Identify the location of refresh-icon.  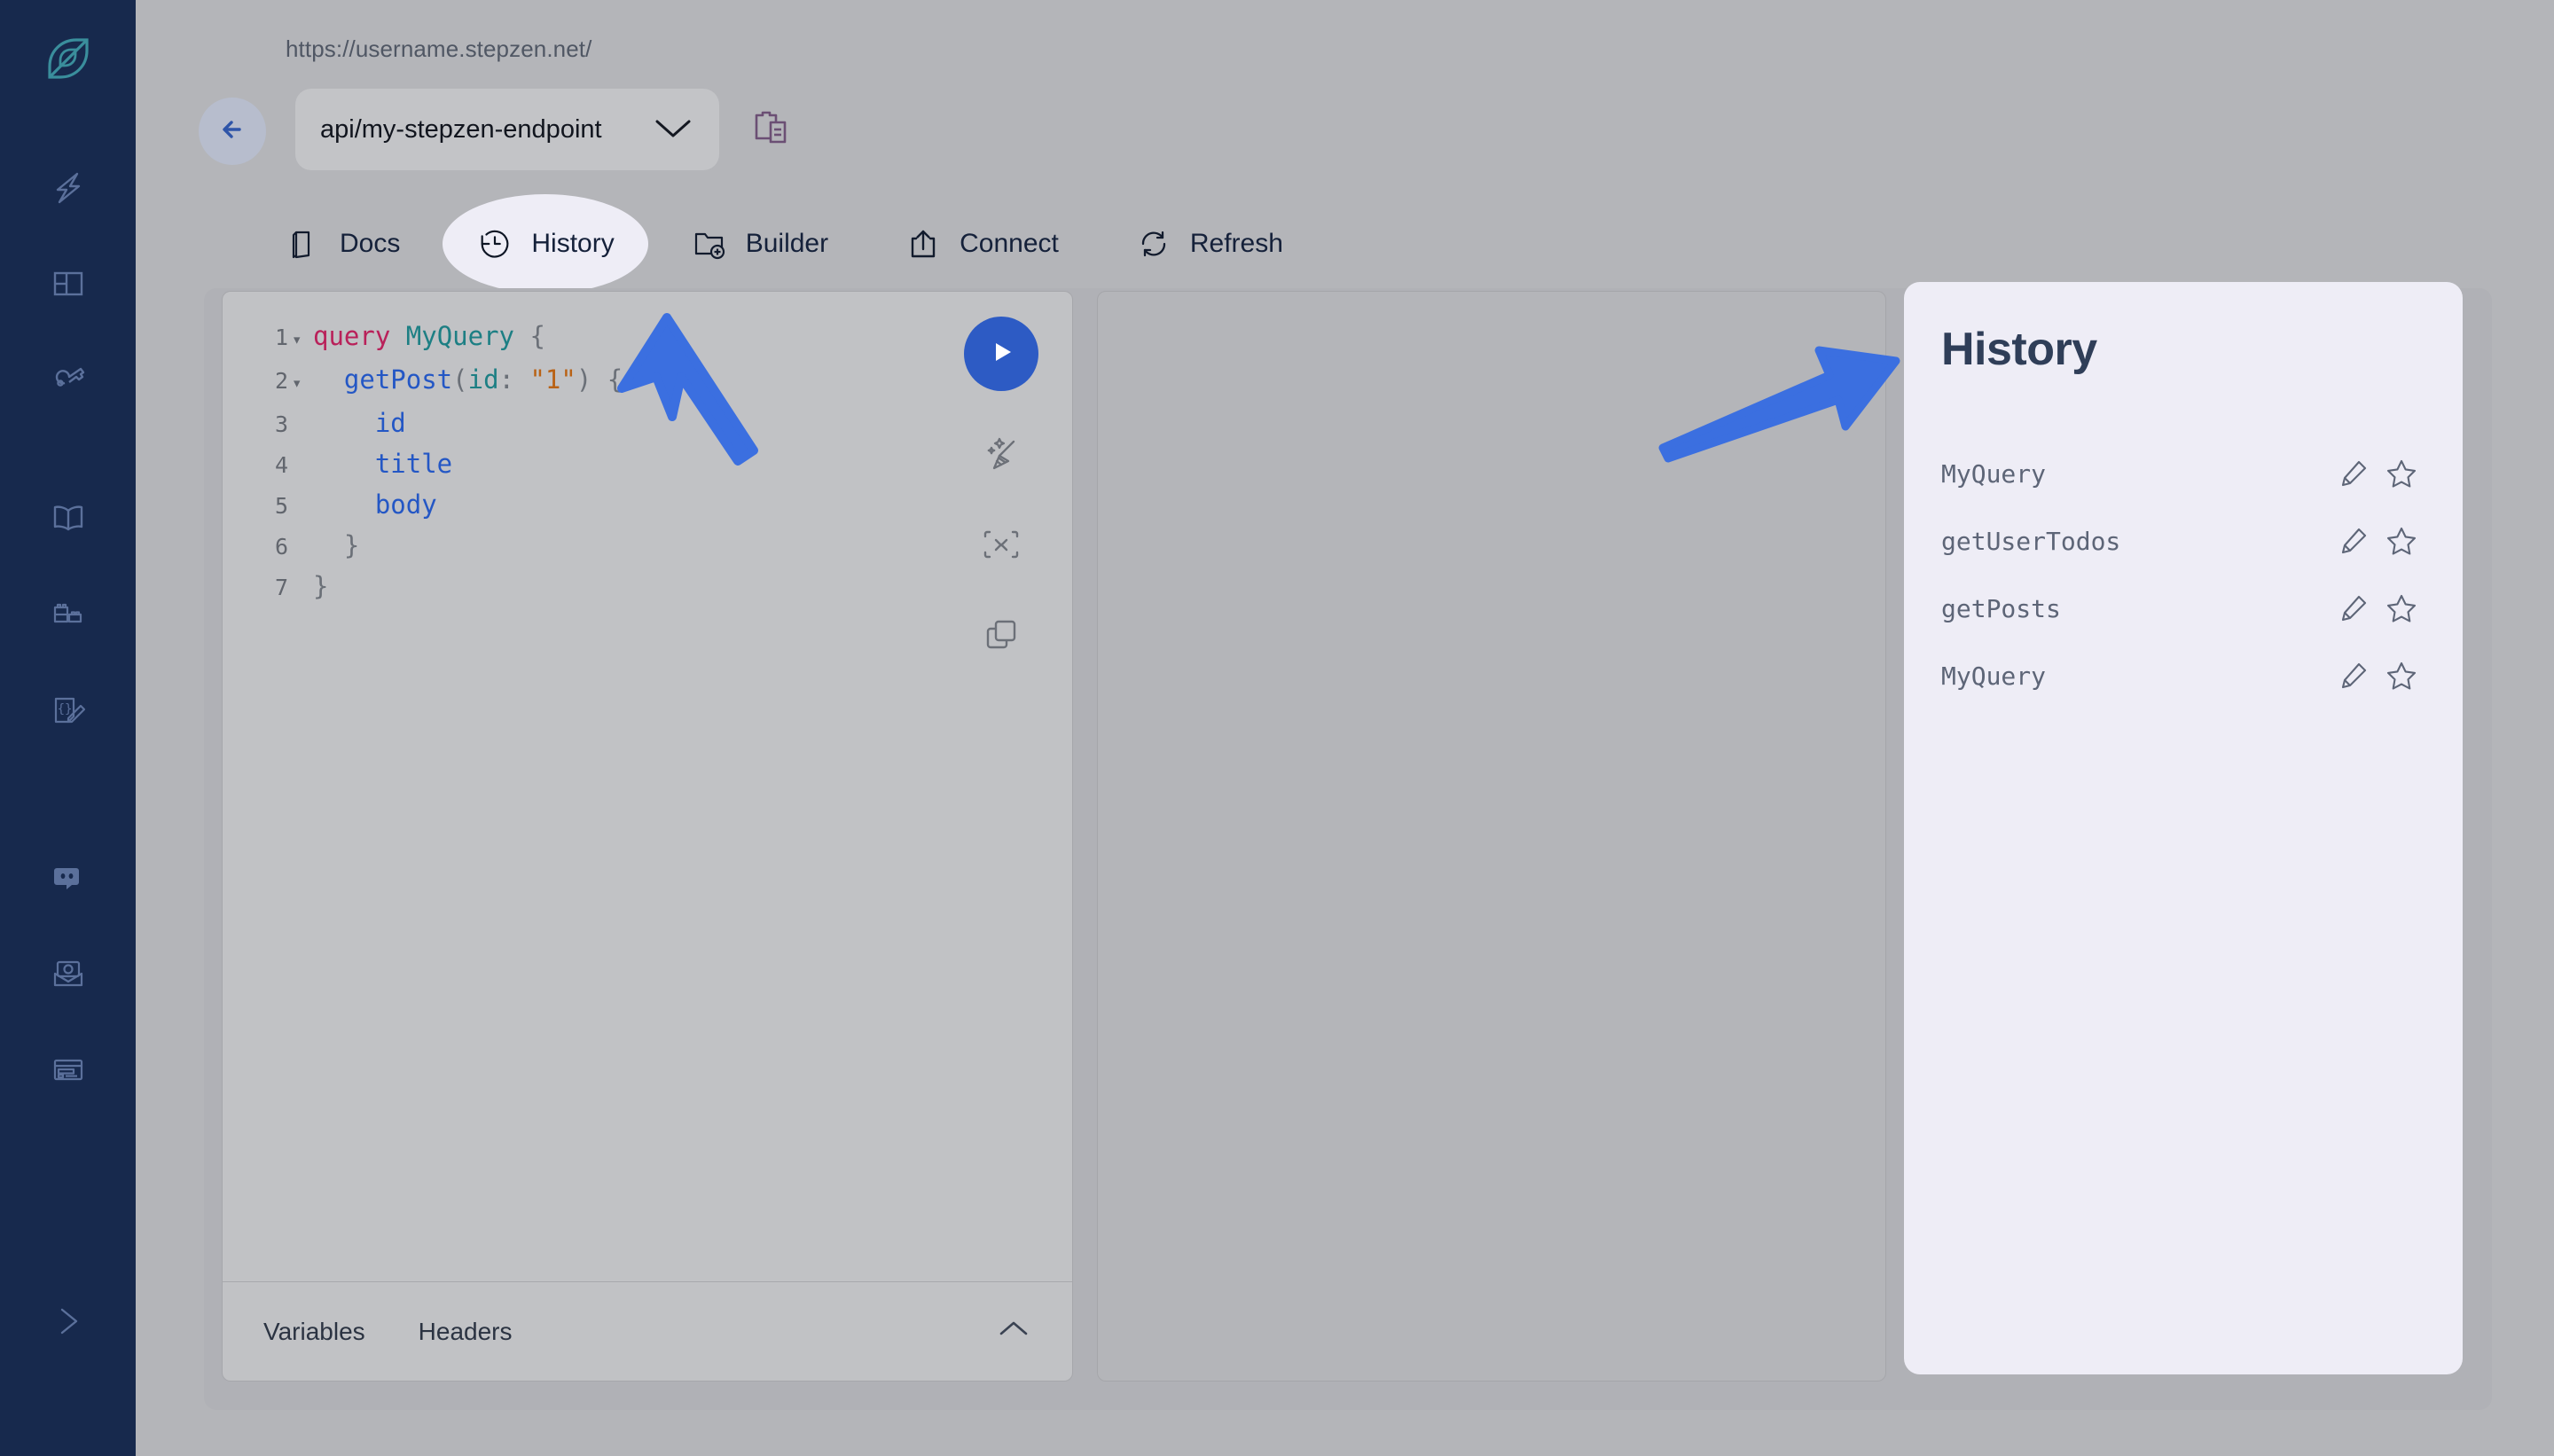
(1153, 243).